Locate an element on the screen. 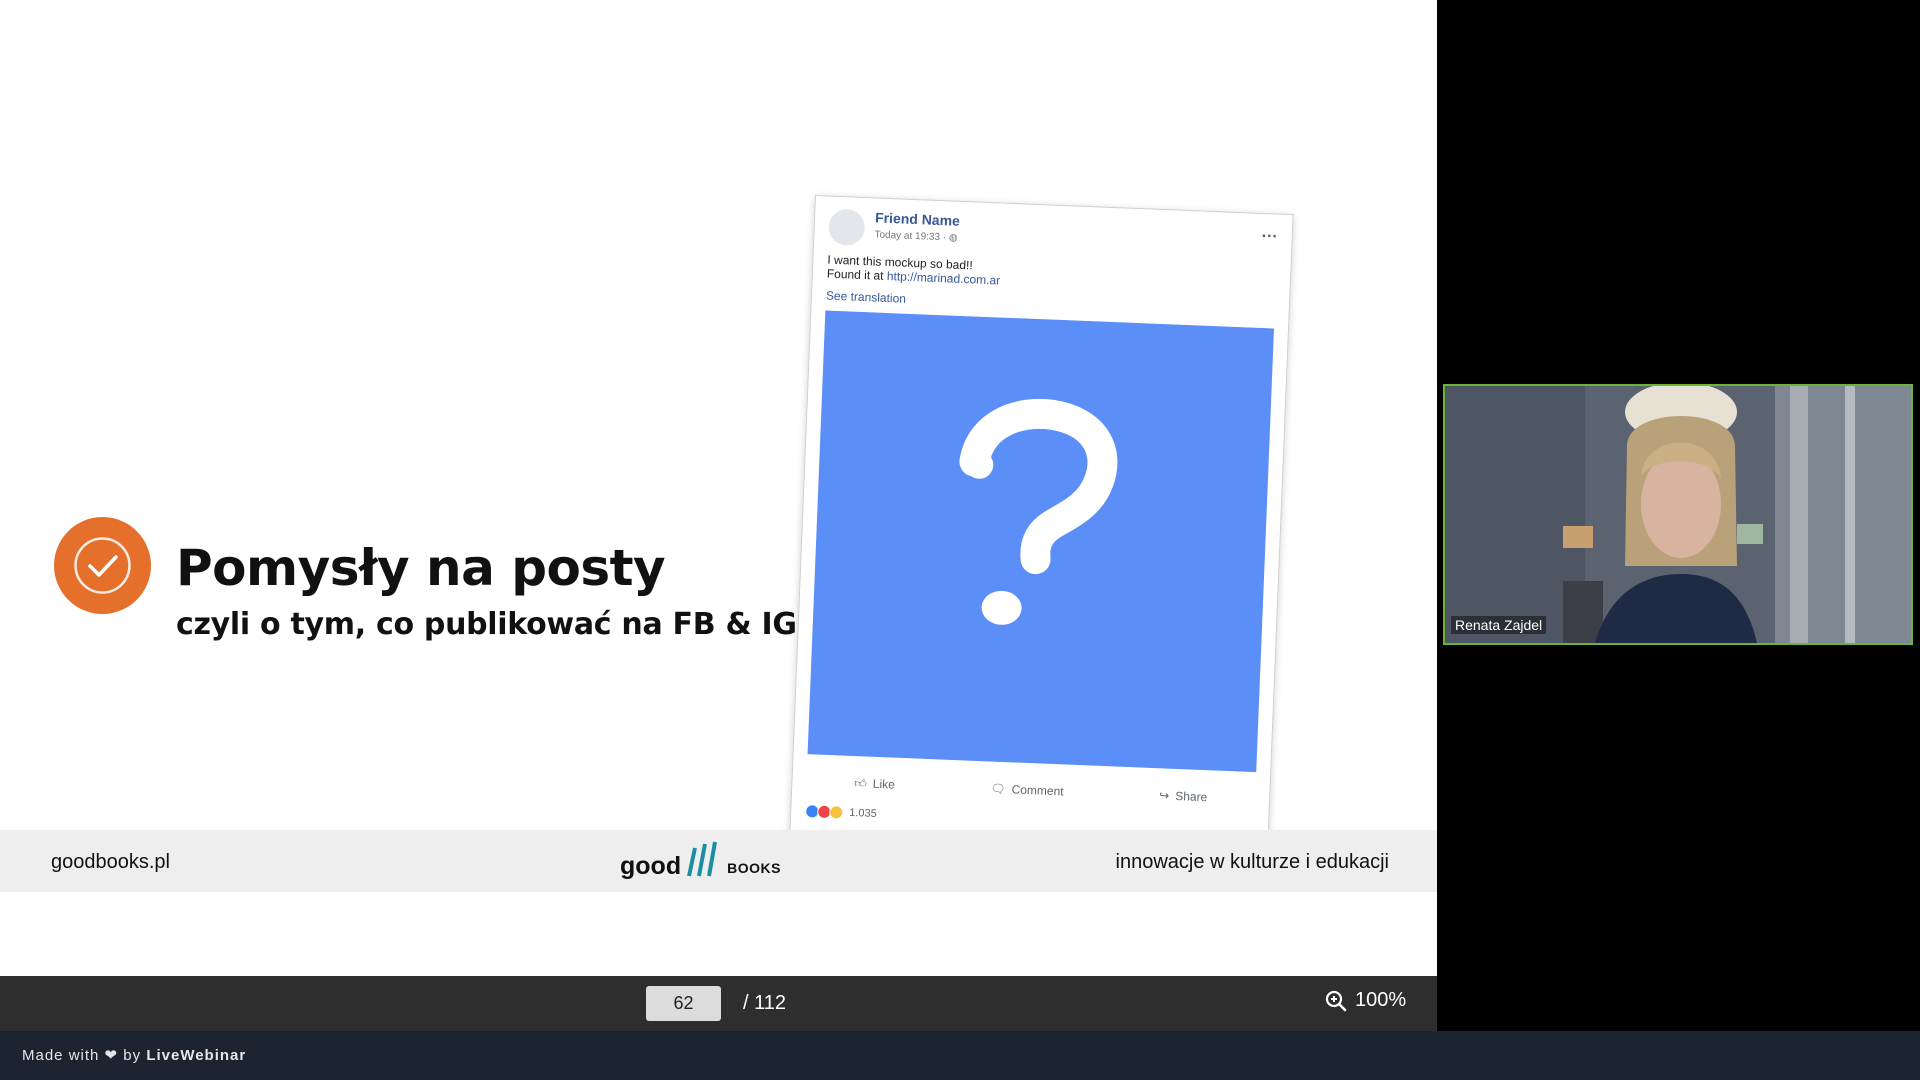 The height and width of the screenshot is (1080, 1920). slide-subtitle: czyli o tym, co publikować na FB & IG is located at coordinates (486, 624).